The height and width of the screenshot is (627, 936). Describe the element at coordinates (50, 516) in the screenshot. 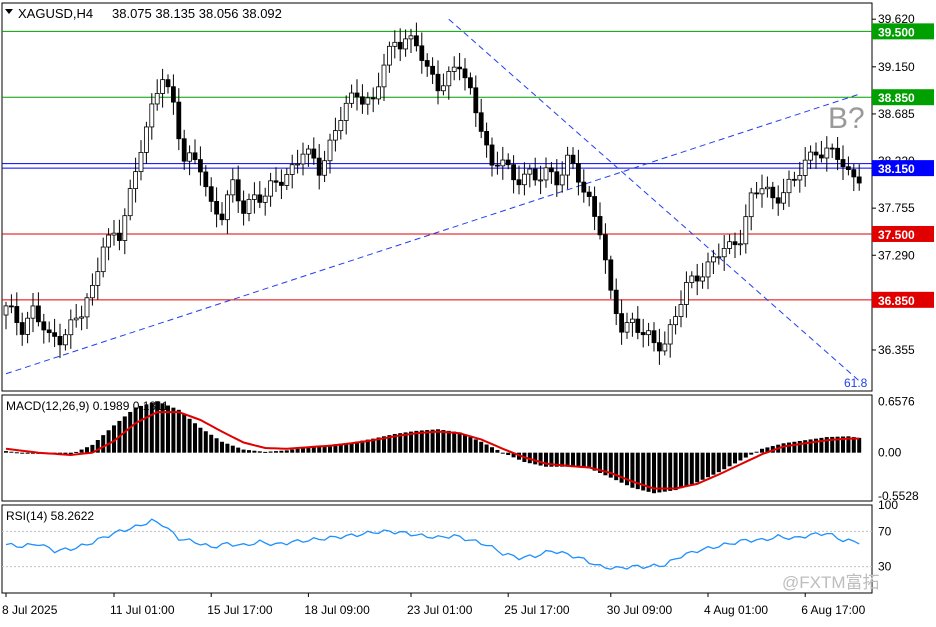

I see `rsi-title: RSI(14) 58.2622` at that location.